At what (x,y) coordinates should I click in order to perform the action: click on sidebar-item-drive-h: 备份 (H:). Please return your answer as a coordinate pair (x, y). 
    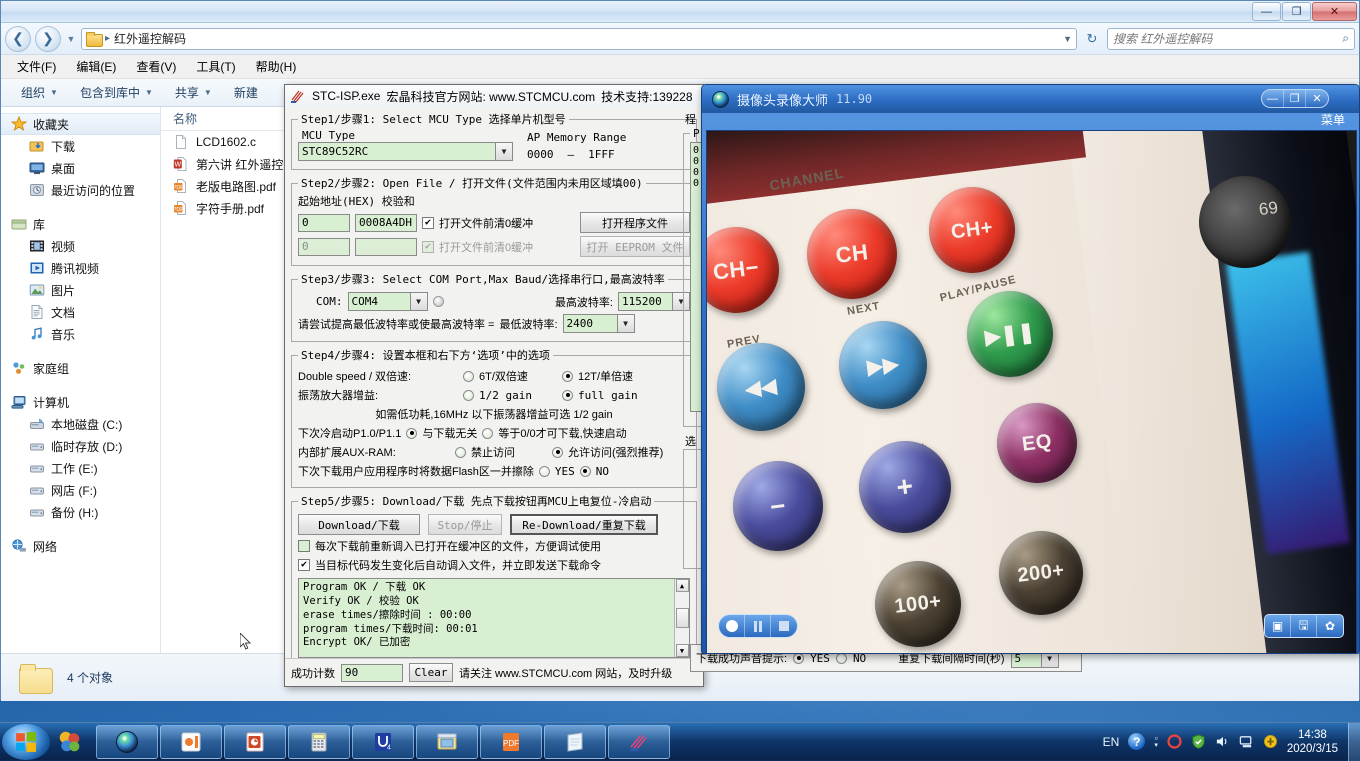
    Looking at the image, I should click on (80, 512).